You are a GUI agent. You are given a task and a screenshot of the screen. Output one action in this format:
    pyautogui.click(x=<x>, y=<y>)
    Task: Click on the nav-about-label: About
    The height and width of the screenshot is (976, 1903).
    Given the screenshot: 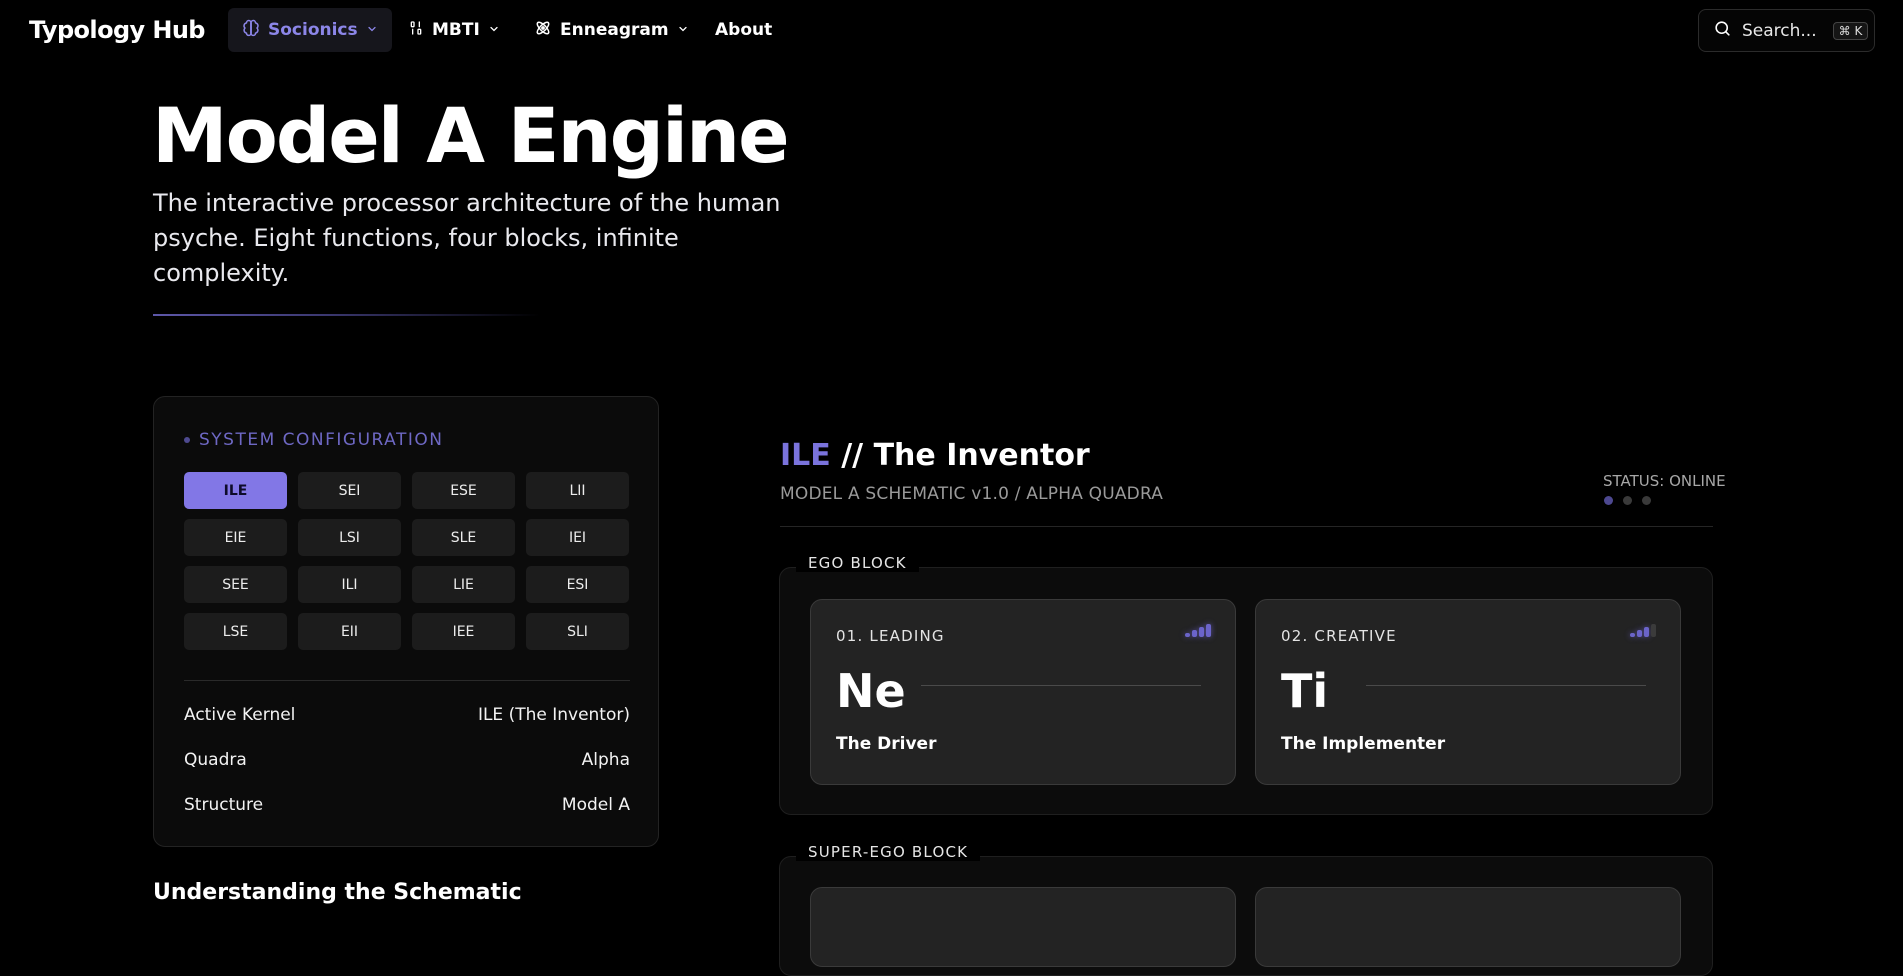 What is the action you would take?
    pyautogui.click(x=744, y=30)
    